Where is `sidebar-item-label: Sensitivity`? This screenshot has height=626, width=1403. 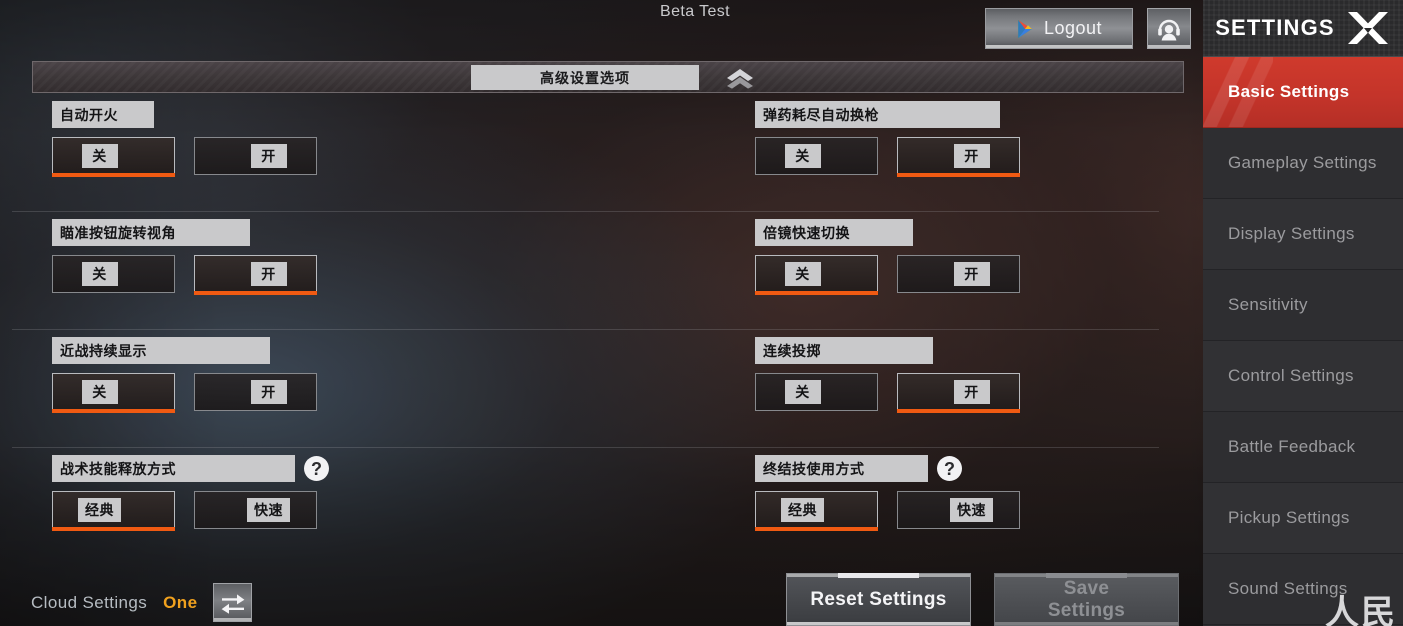
sidebar-item-label: Sensitivity is located at coordinates (1268, 305).